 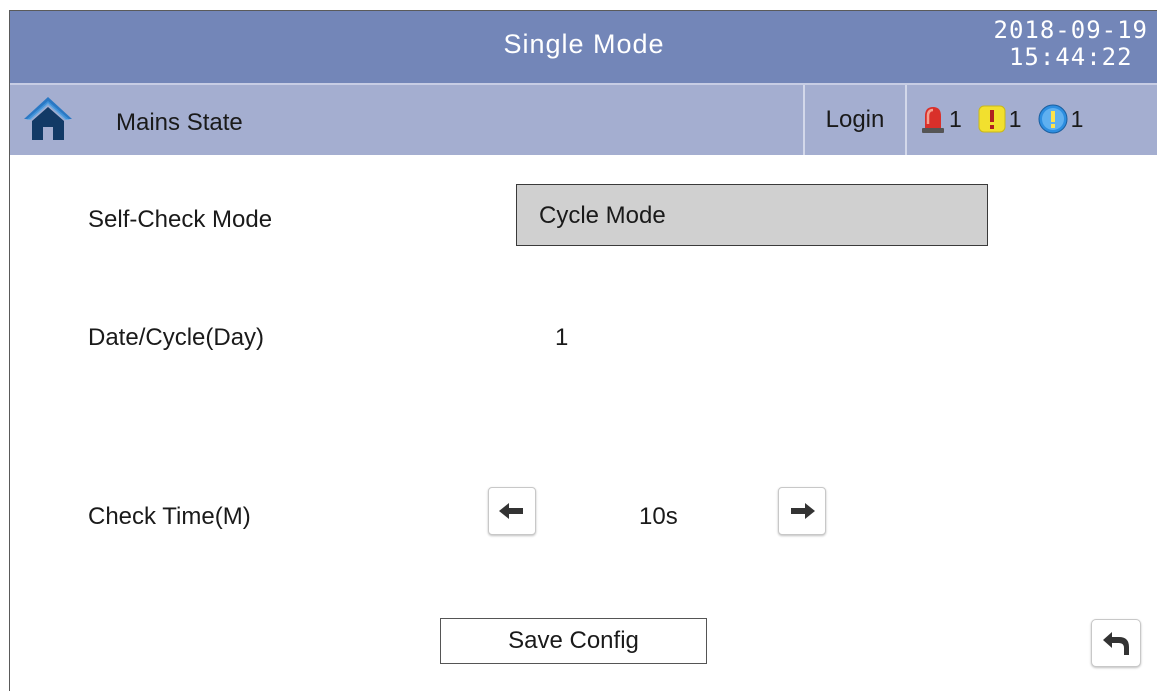 I want to click on title-bar: Single Mode 2018-09-19 15:44:22, so click(x=583, y=47).